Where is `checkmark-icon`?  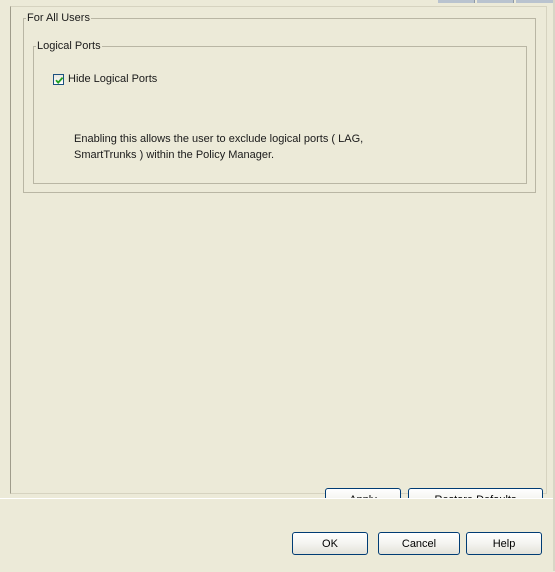
checkmark-icon is located at coordinates (59, 80).